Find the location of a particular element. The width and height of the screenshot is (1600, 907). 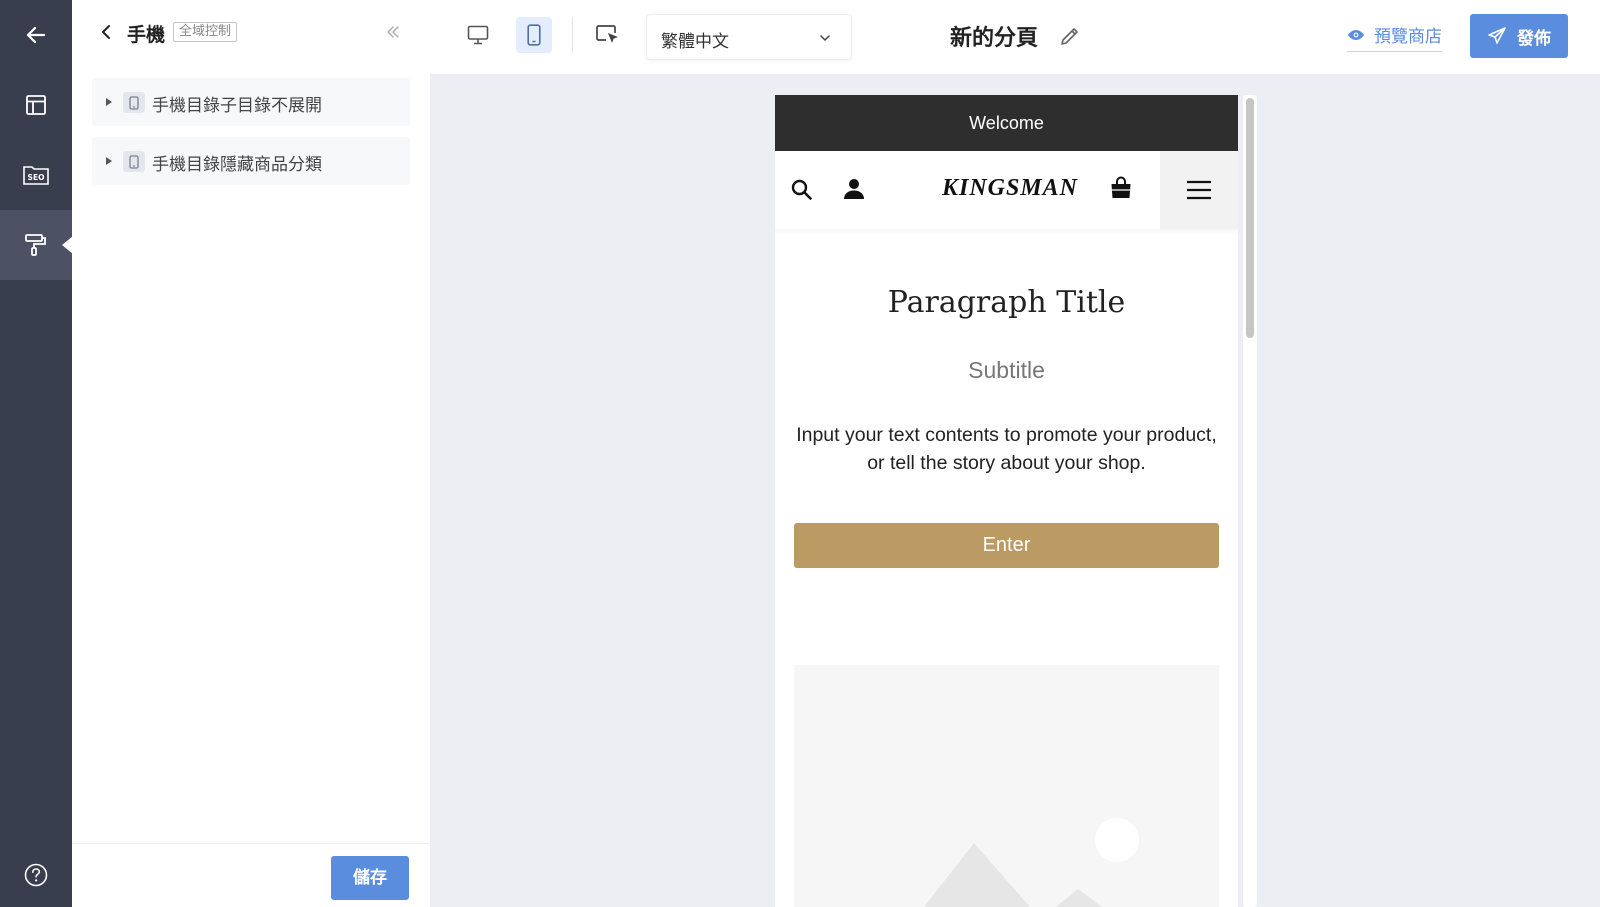

eye-icon is located at coordinates (1356, 34).